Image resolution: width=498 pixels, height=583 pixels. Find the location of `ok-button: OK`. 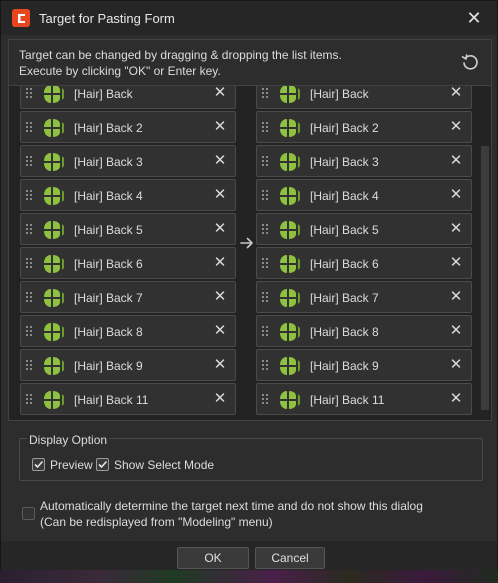

ok-button: OK is located at coordinates (213, 558).